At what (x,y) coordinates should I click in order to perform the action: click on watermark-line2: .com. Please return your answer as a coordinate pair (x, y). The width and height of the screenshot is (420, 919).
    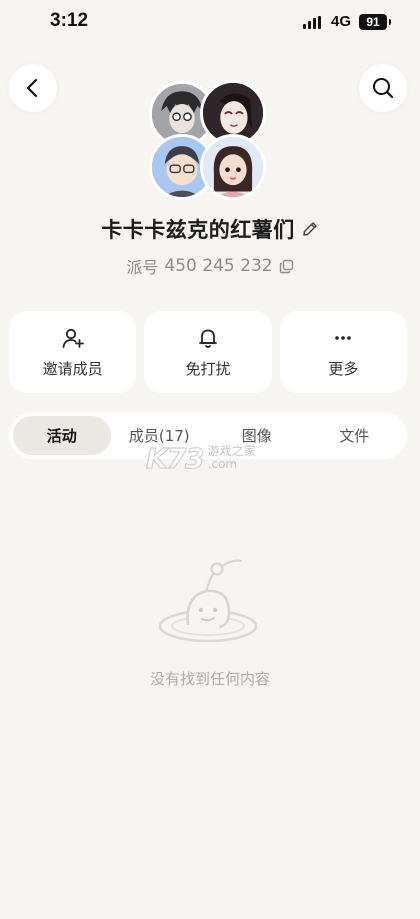
    Looking at the image, I should click on (222, 464).